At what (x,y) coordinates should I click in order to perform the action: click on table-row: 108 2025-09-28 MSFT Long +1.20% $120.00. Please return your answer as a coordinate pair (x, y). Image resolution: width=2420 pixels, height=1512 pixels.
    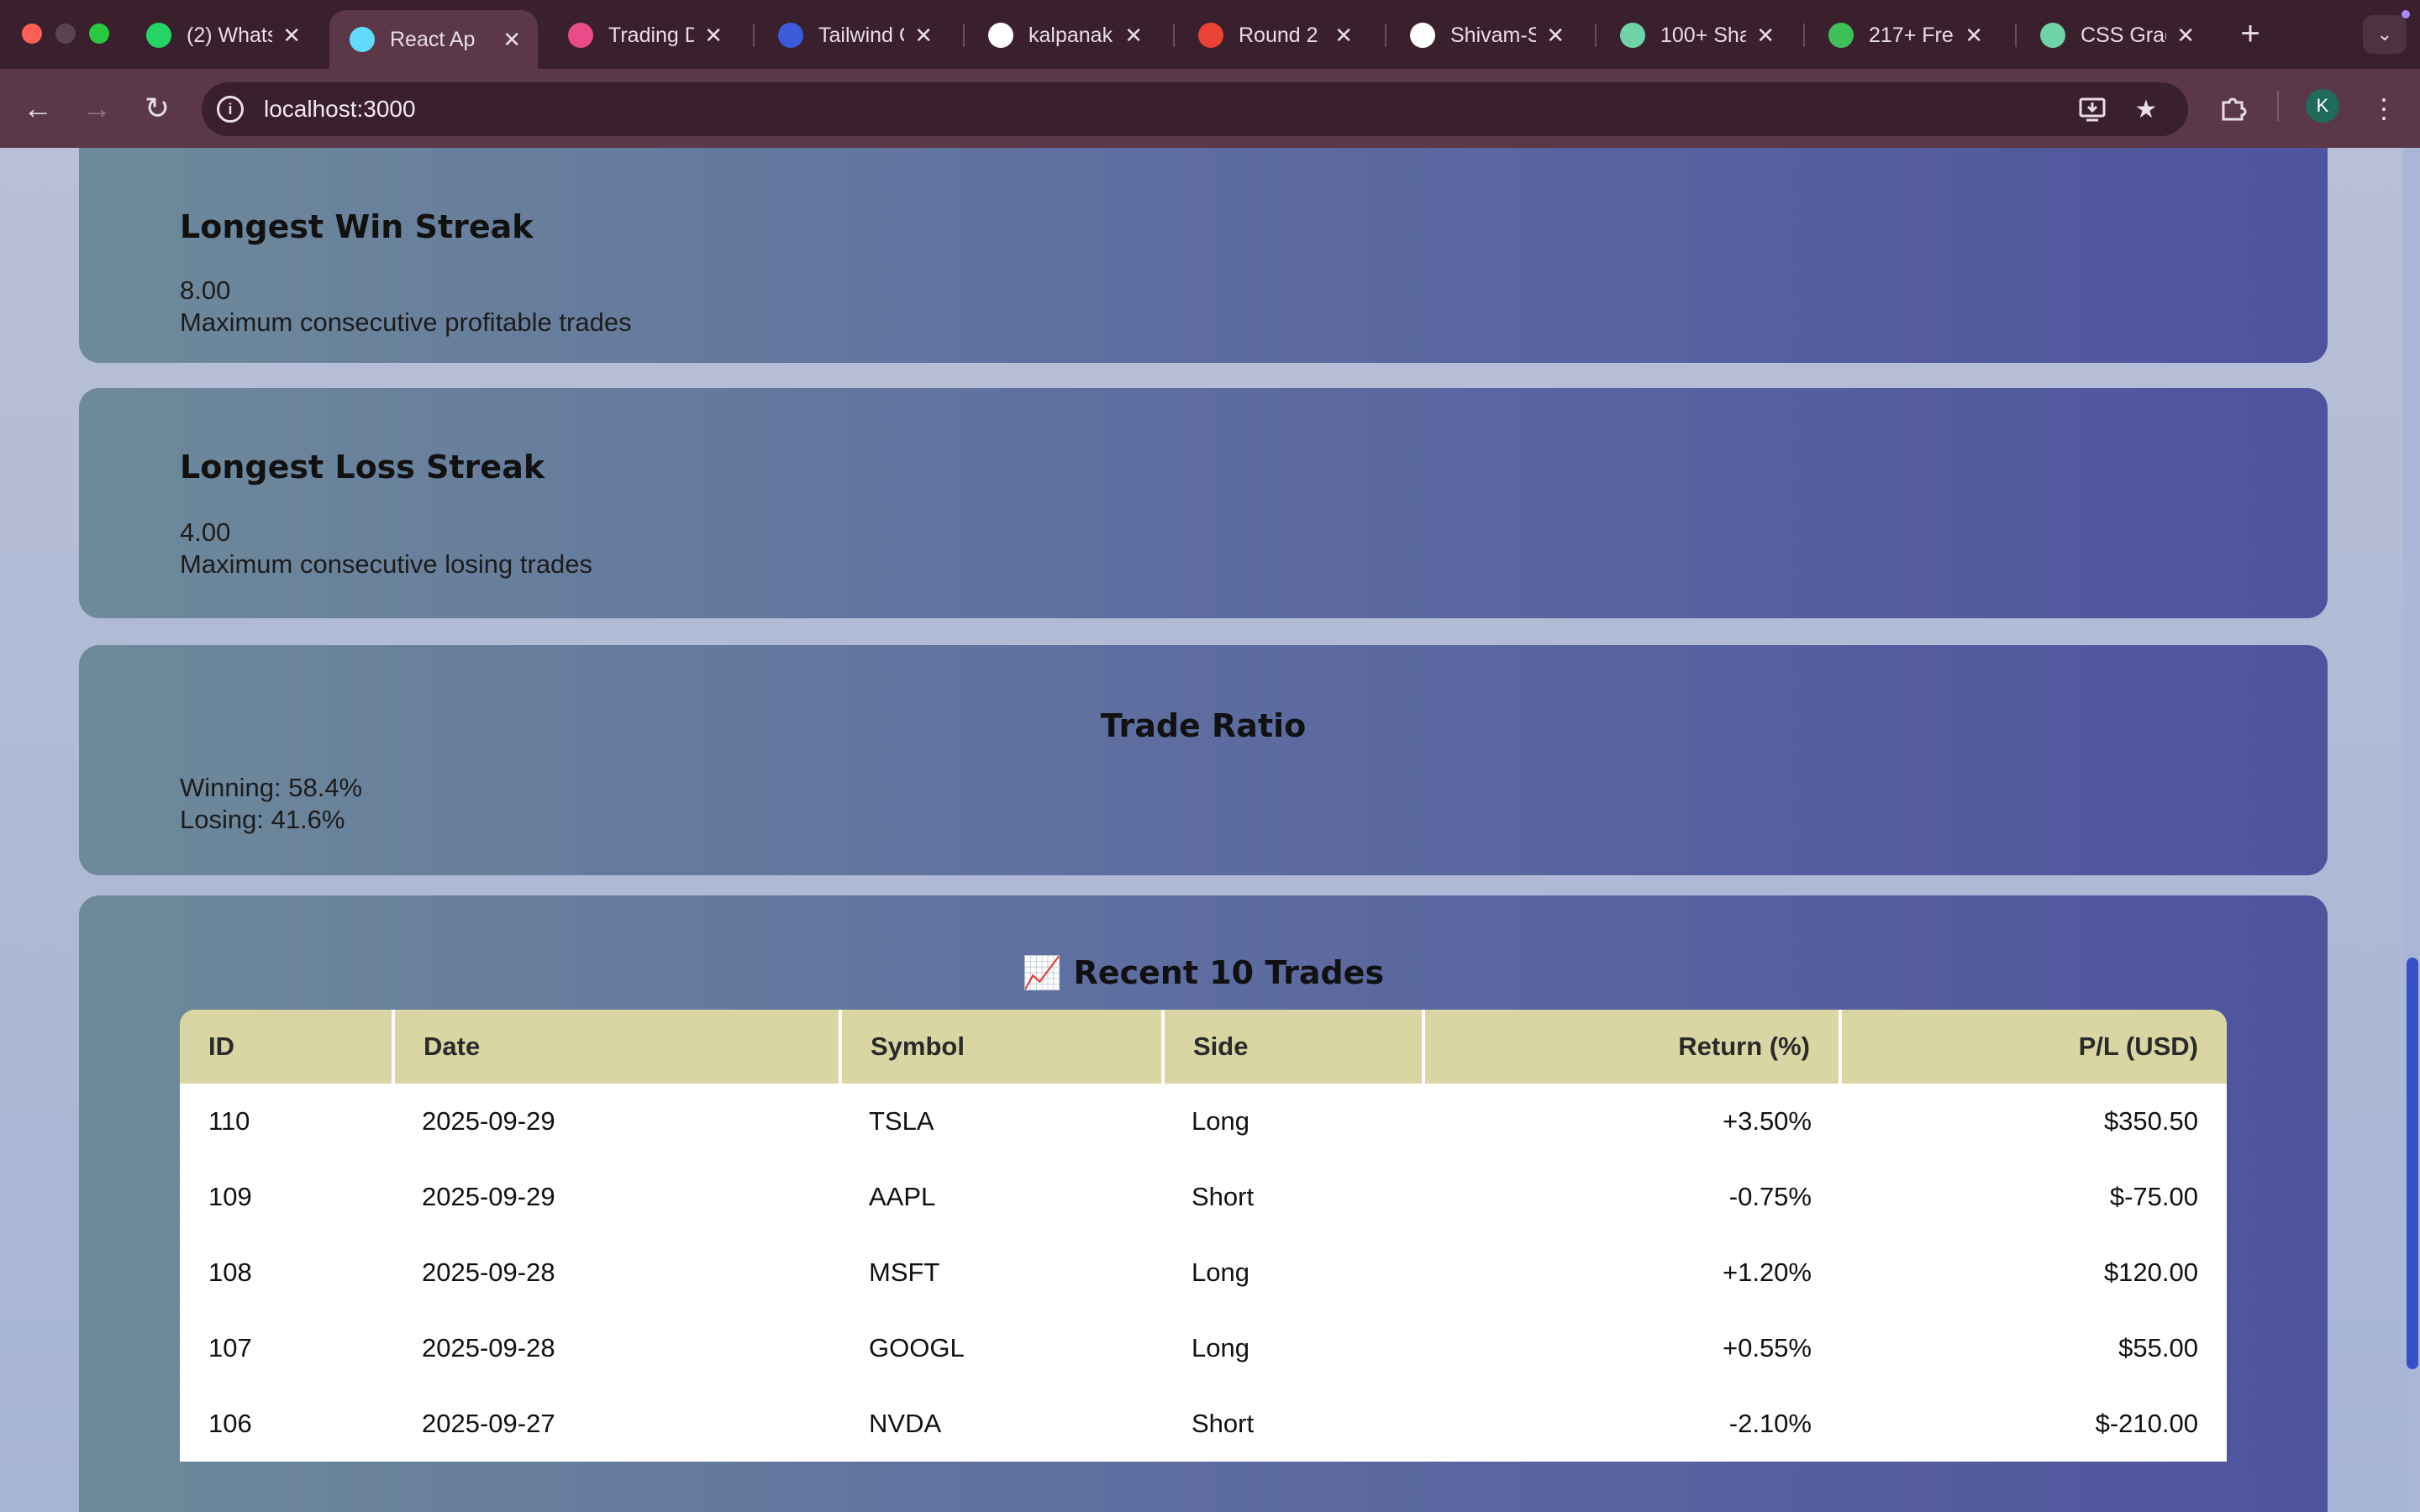
    Looking at the image, I should click on (1203, 1272).